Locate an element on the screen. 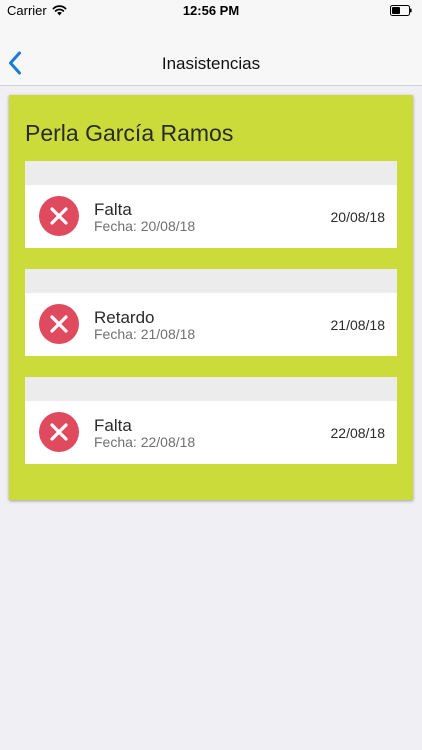  absence-date: 21/08/18 is located at coordinates (168, 334).